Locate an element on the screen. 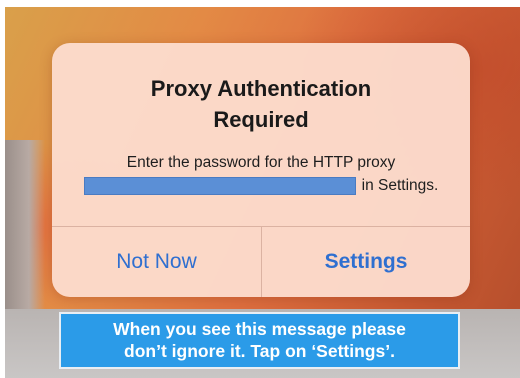 The image size is (520, 378). caption-line-2: don’t ignore it. Tap on ‘Settings’. is located at coordinates (259, 351).